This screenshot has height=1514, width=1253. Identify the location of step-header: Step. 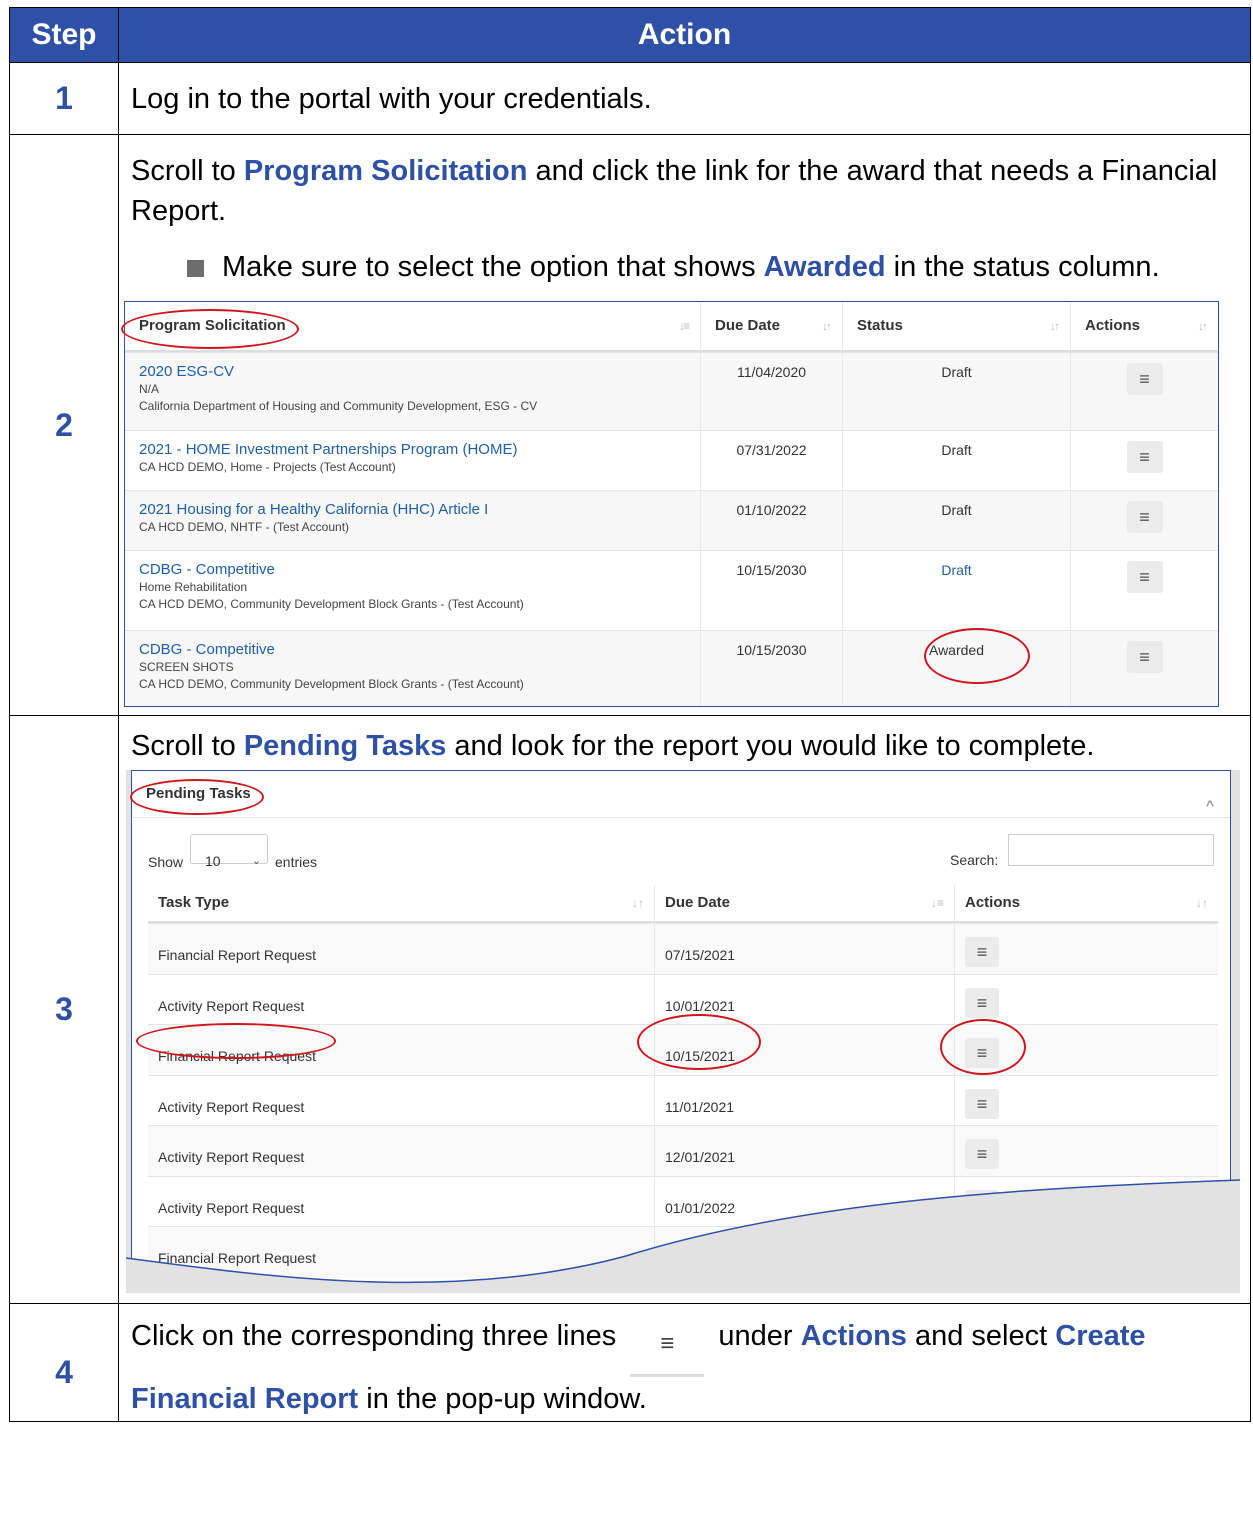
(64, 35).